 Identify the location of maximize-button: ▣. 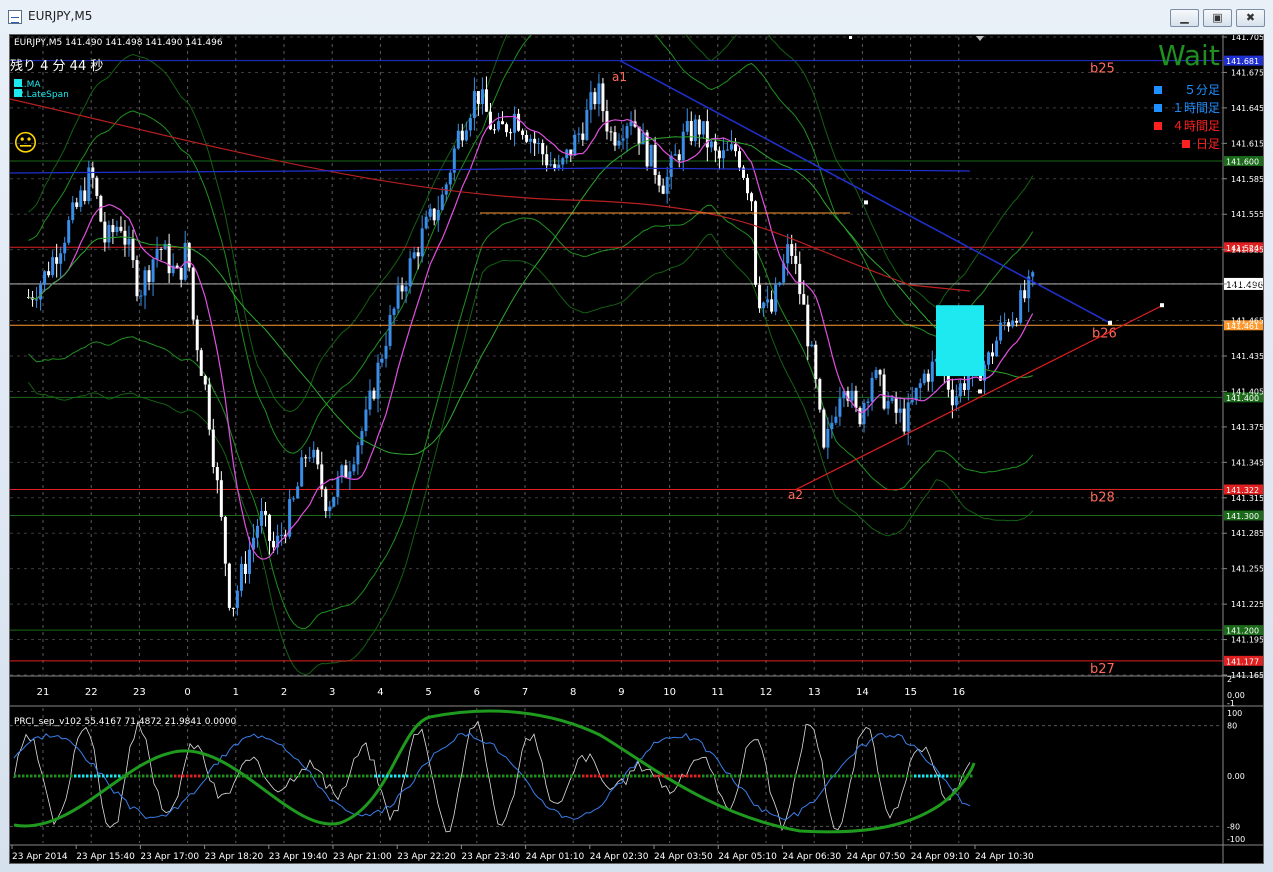
(1217, 18).